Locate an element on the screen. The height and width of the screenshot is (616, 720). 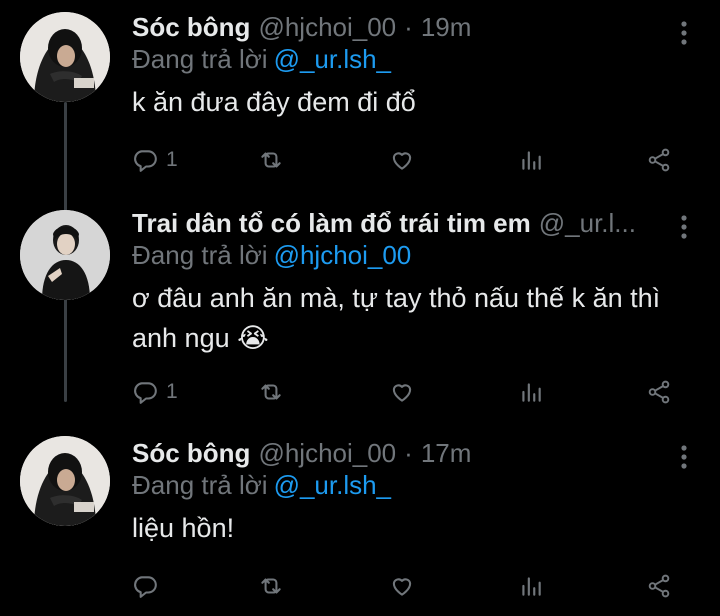
timestamp: 19m is located at coordinates (446, 27).